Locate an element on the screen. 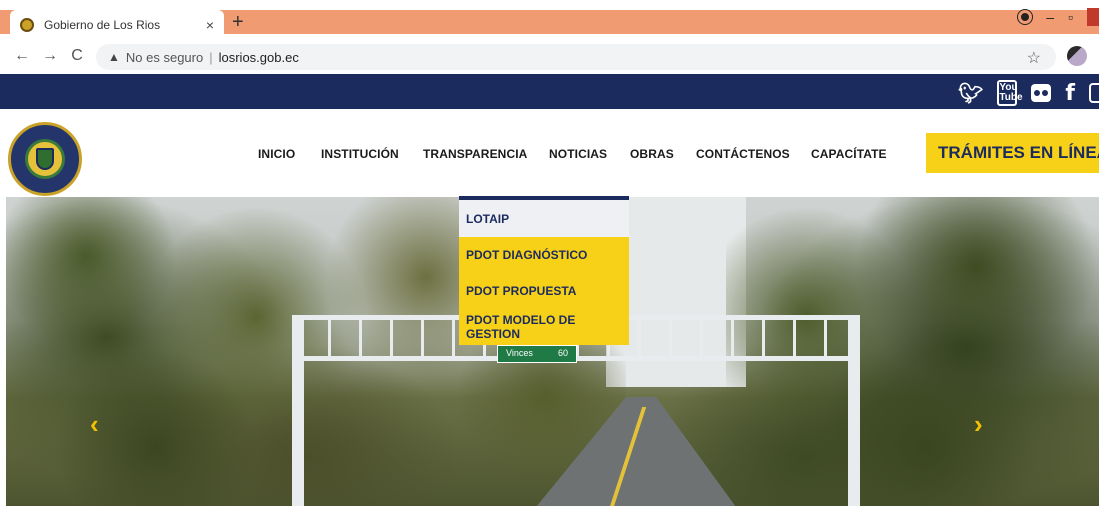  nav-transparencia: TRANSPARENCIA is located at coordinates (475, 154).